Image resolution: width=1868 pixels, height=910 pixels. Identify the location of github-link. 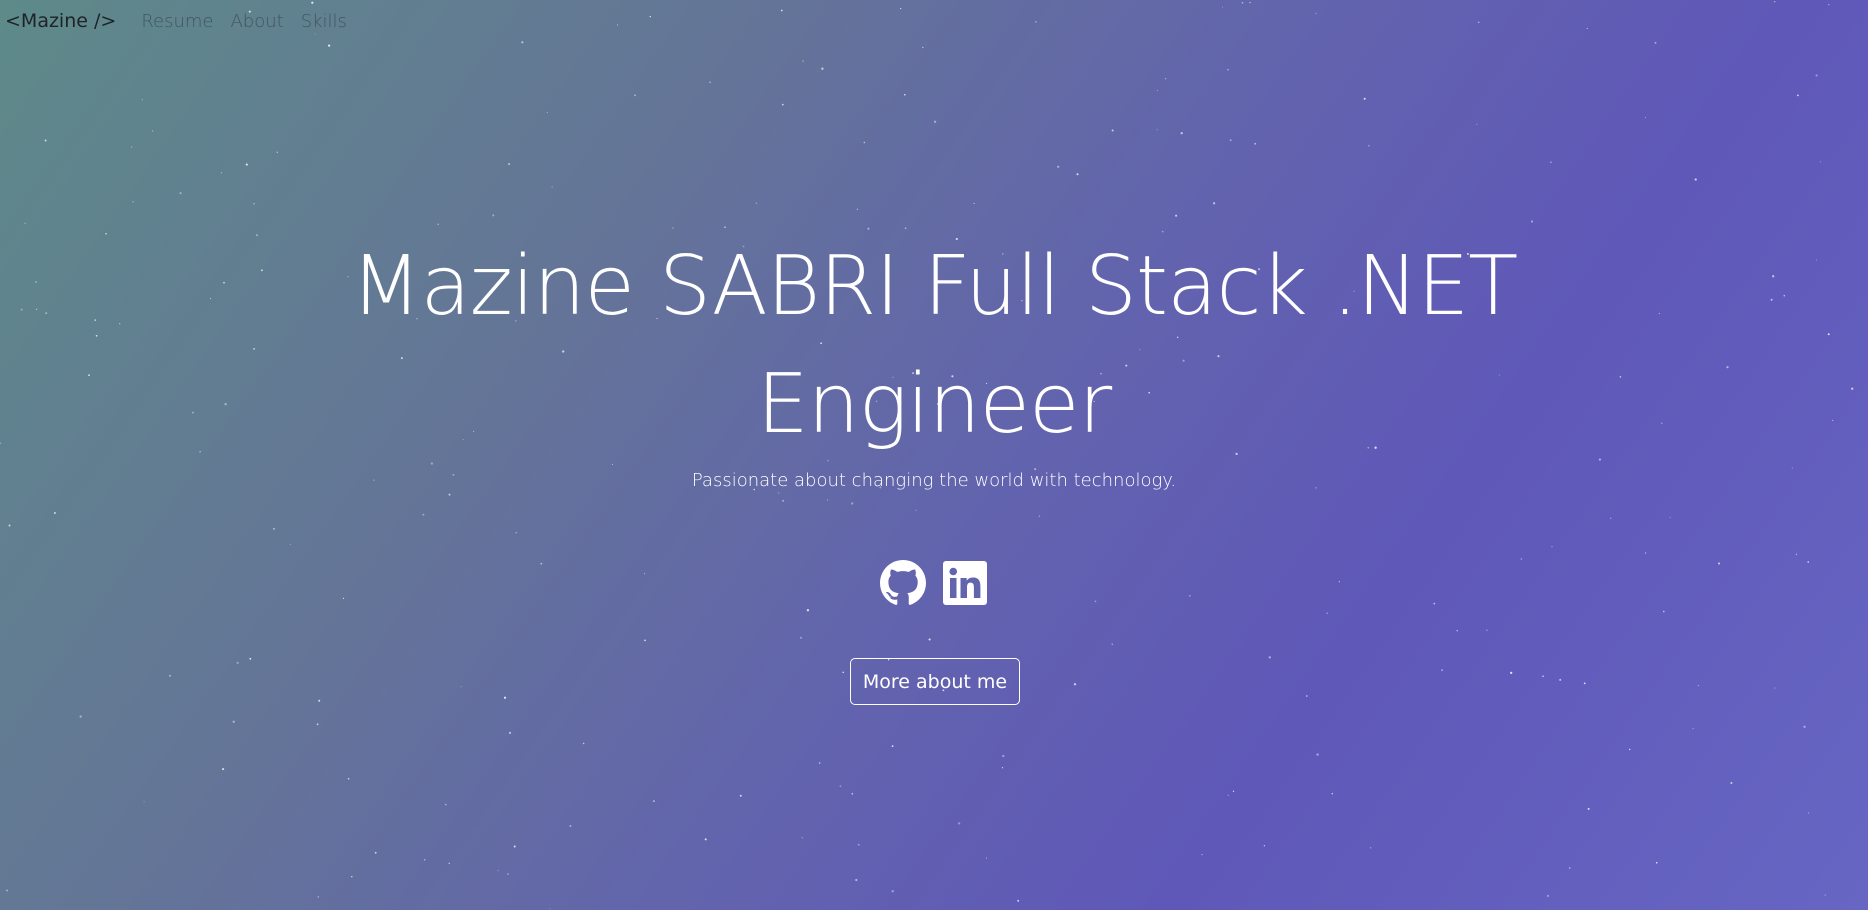
(903, 583).